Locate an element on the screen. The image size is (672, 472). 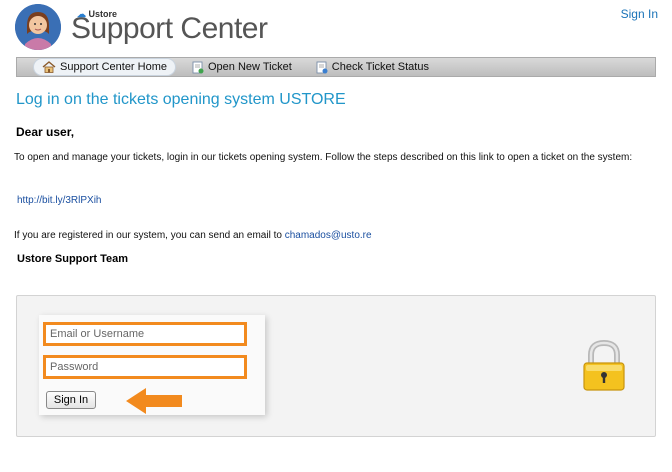
nav-label: Check Ticket Status is located at coordinates (380, 67).